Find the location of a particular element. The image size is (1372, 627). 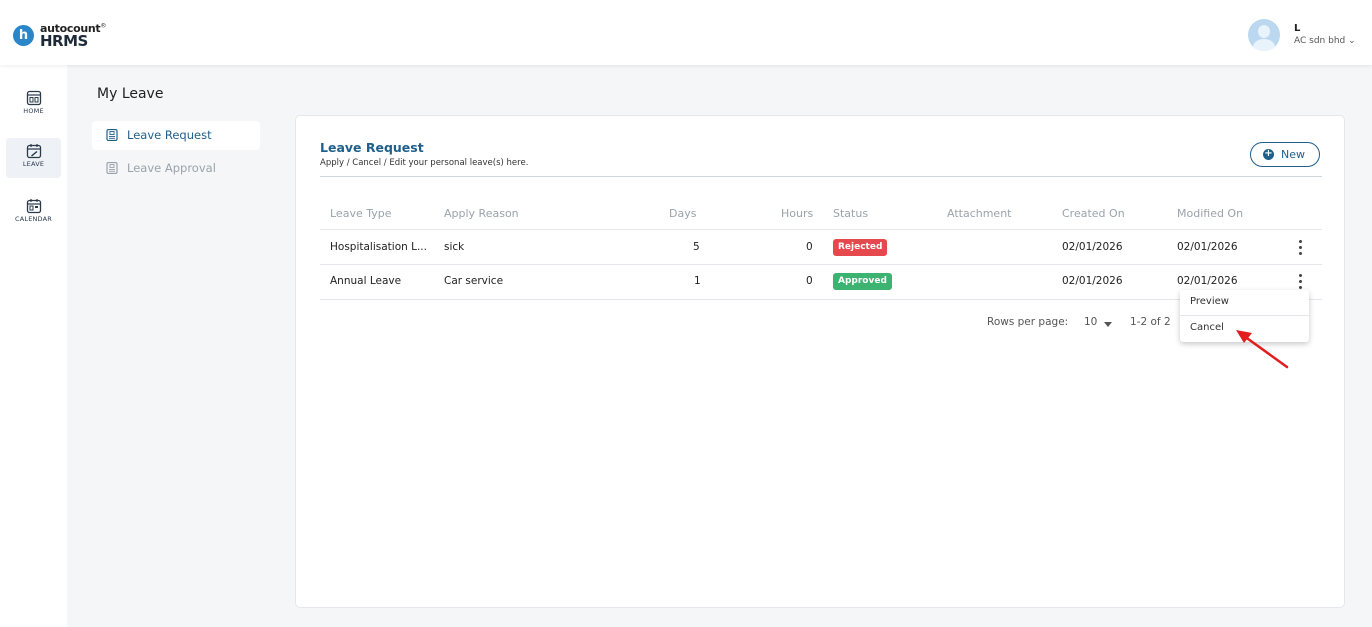

new-button-label: New is located at coordinates (1293, 154).